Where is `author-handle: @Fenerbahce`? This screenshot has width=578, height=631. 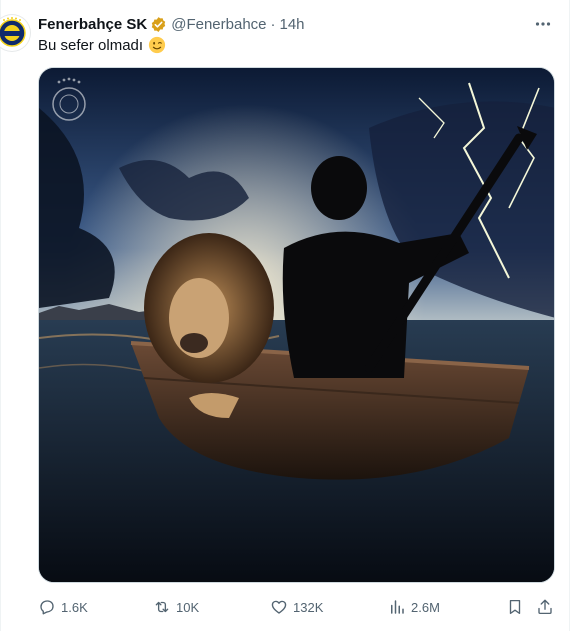 author-handle: @Fenerbahce is located at coordinates (218, 24).